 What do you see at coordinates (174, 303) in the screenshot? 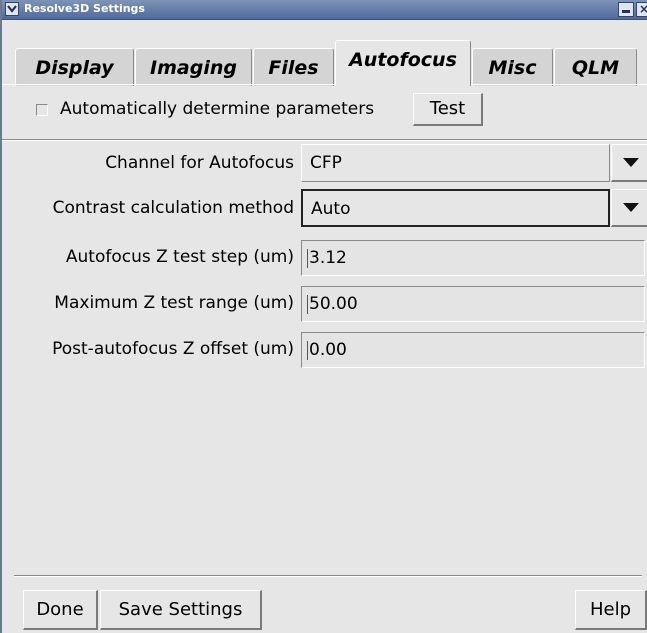
I see `z-range-label: Maximum Z test range (um)` at bounding box center [174, 303].